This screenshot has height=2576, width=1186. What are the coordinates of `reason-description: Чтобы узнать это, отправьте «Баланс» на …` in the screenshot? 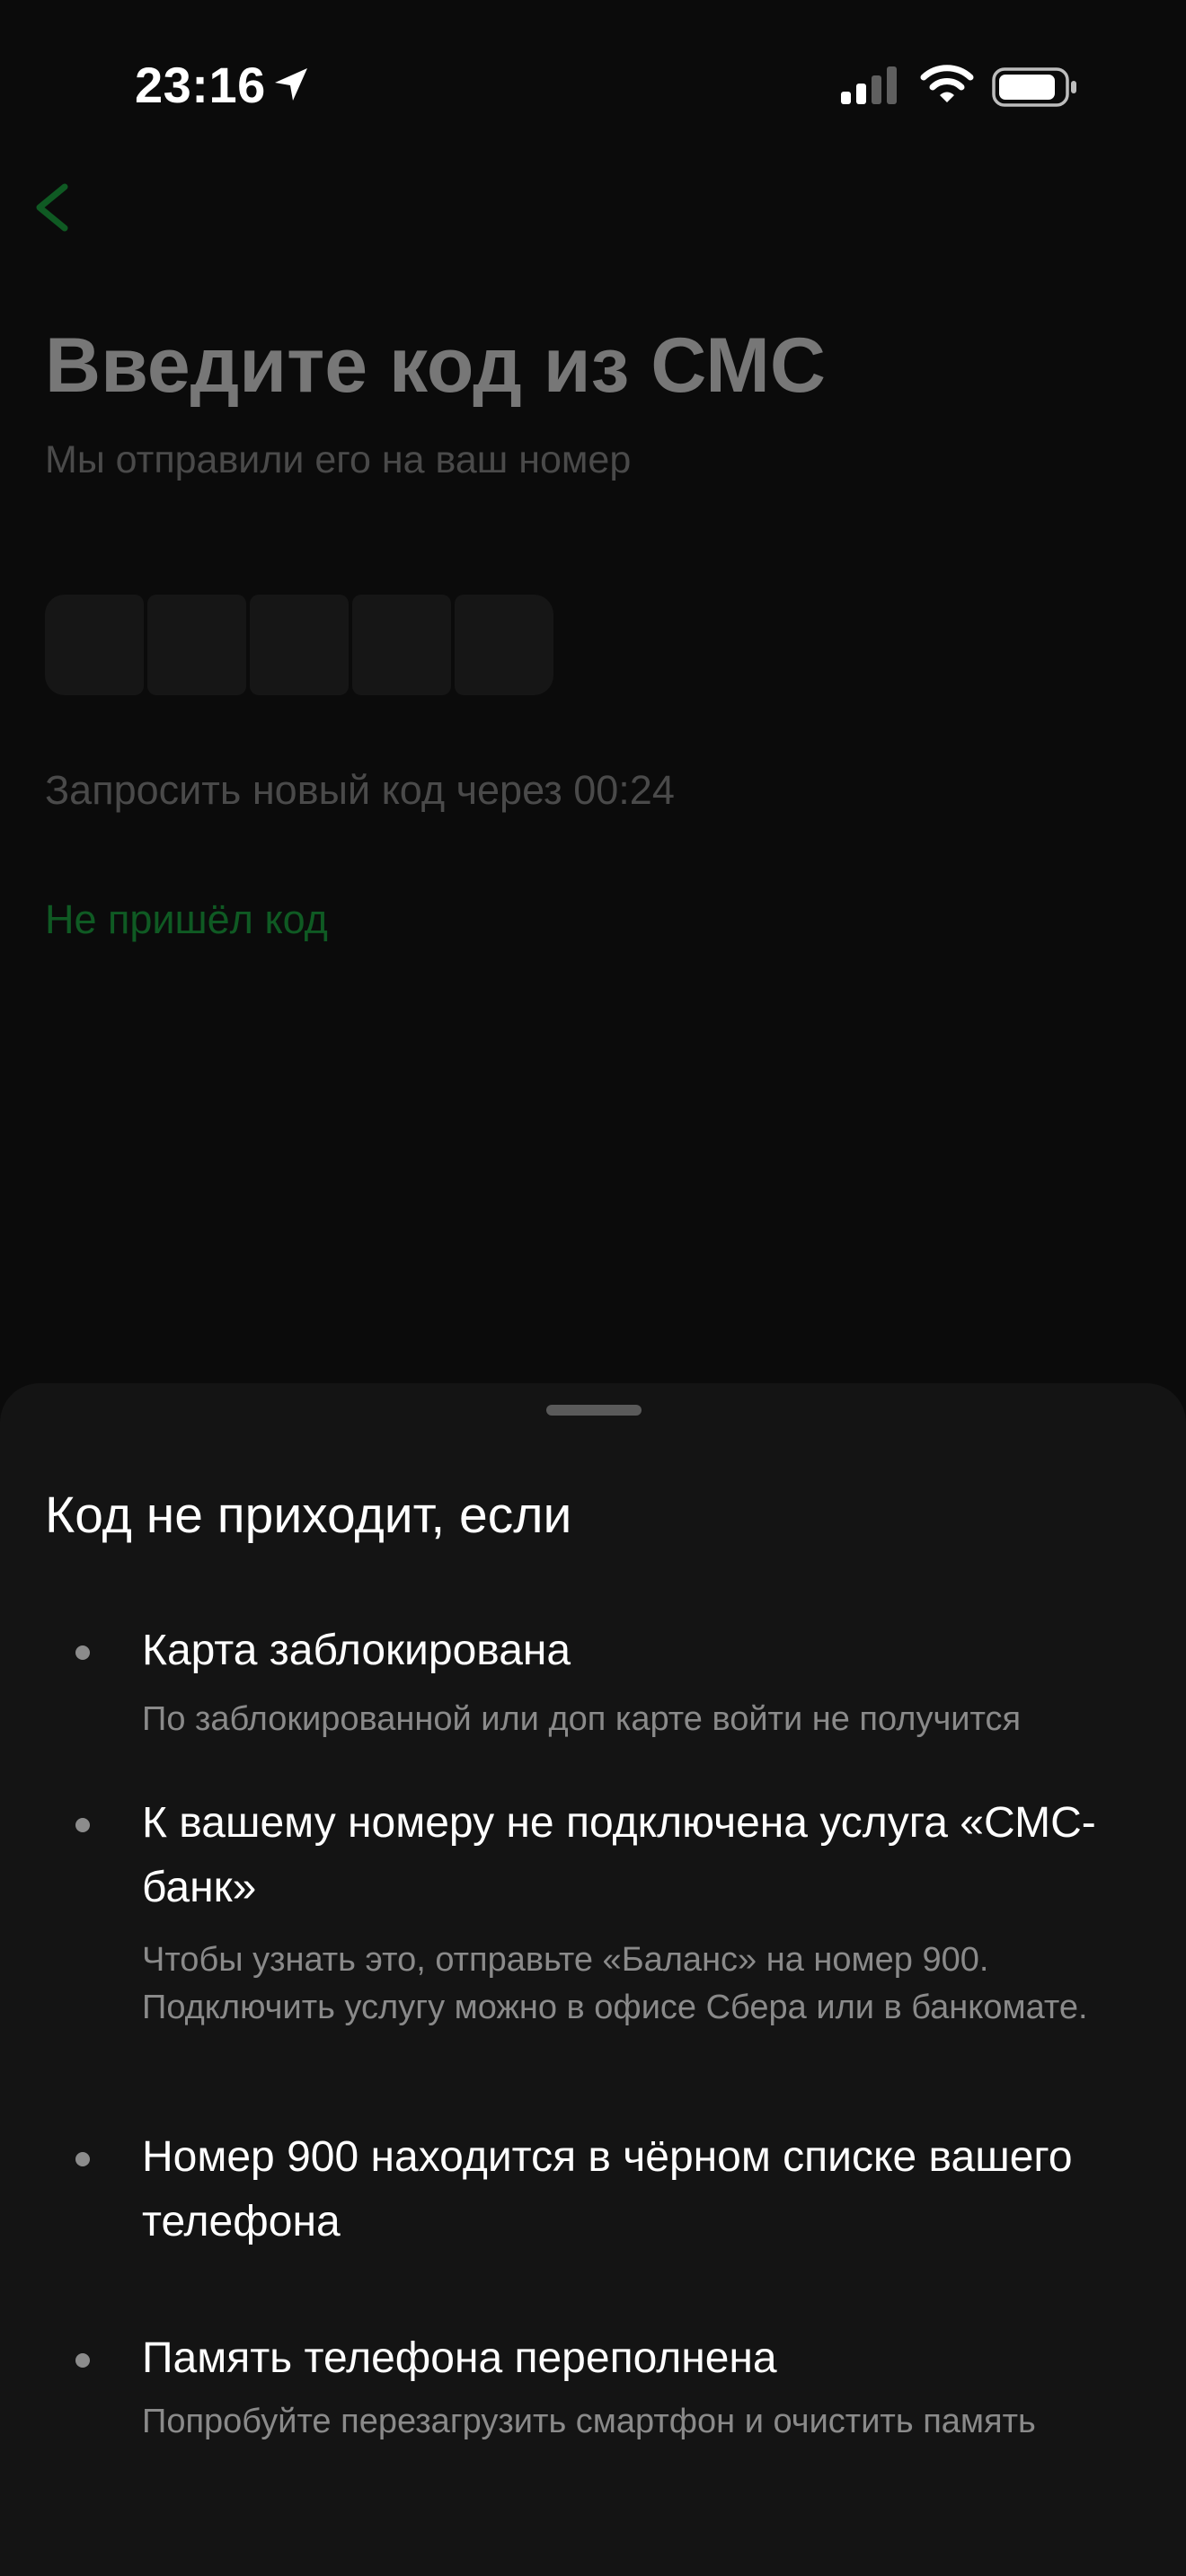 It's located at (615, 1983).